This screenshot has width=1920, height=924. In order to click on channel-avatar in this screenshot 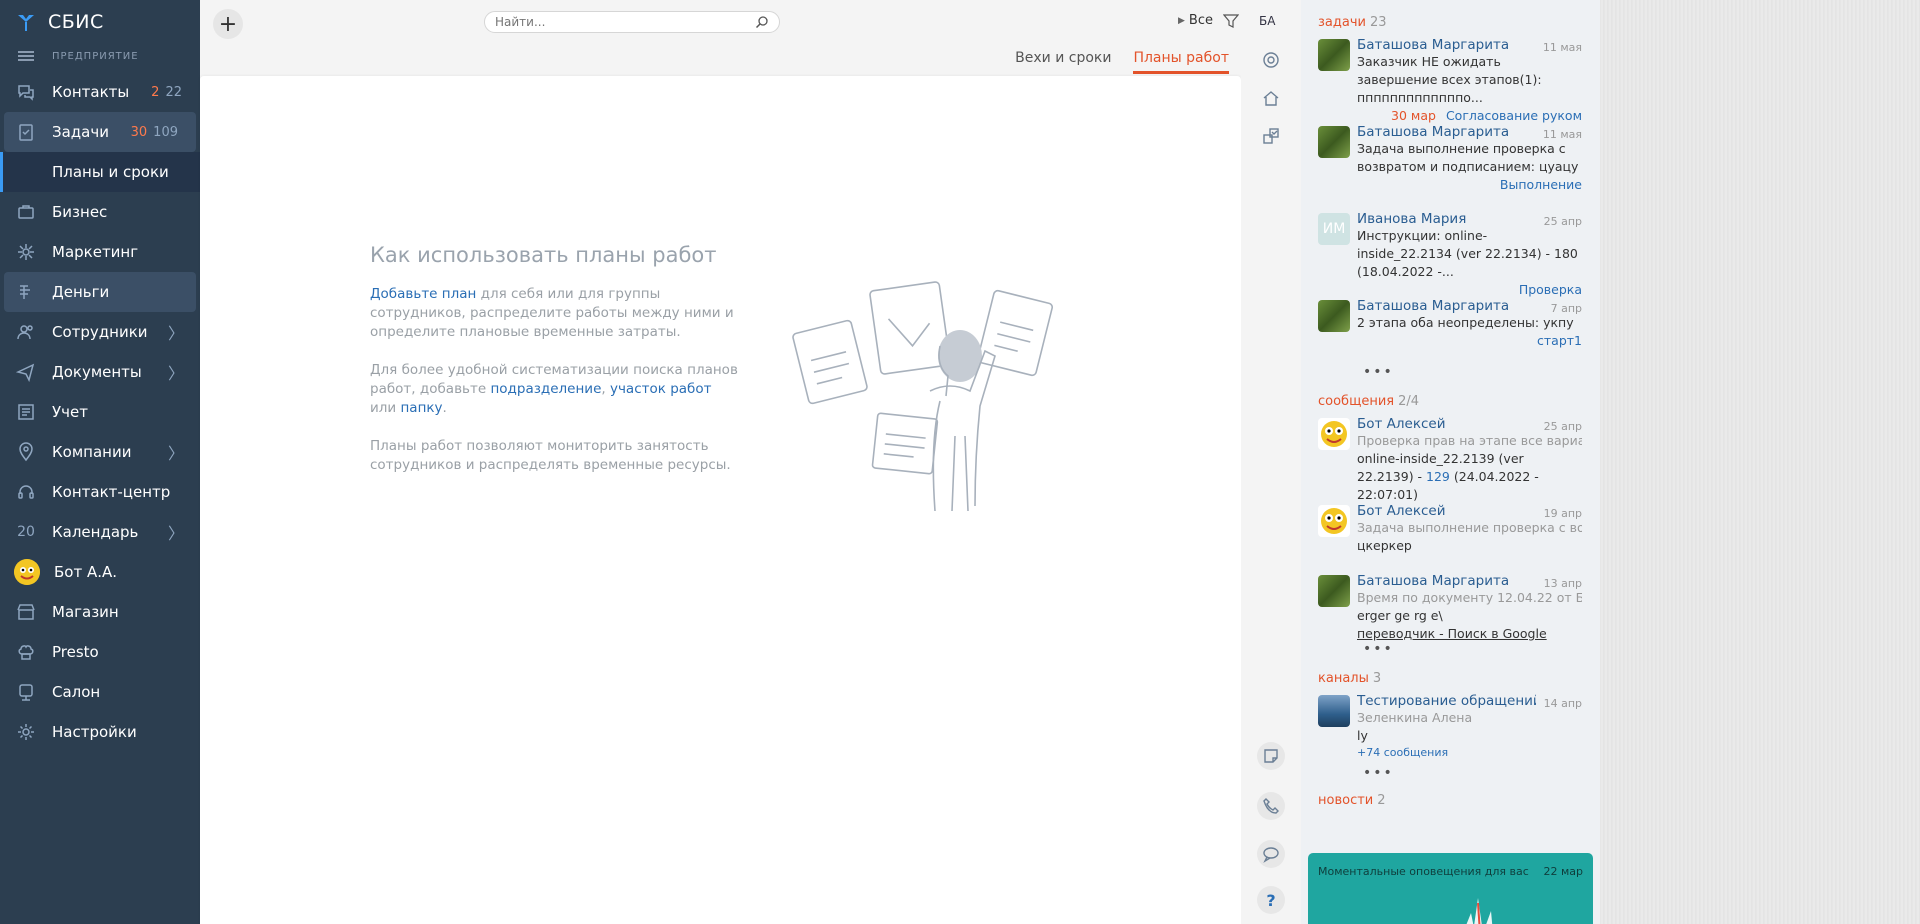, I will do `click(1334, 711)`.